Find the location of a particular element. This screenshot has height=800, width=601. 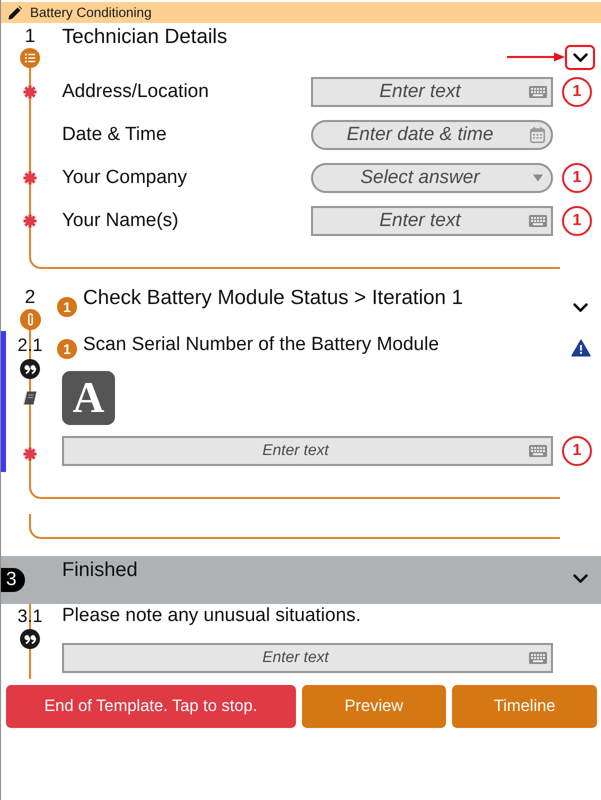

field-label: Your Name(s) is located at coordinates (120, 221).